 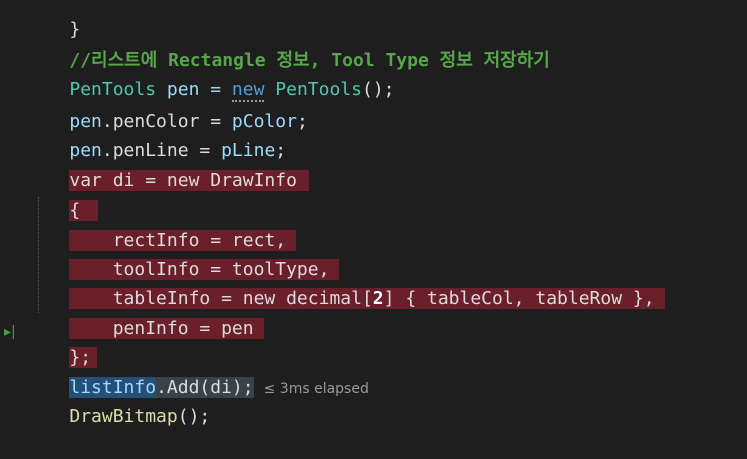 I want to click on indent-guide, so click(x=39, y=255).